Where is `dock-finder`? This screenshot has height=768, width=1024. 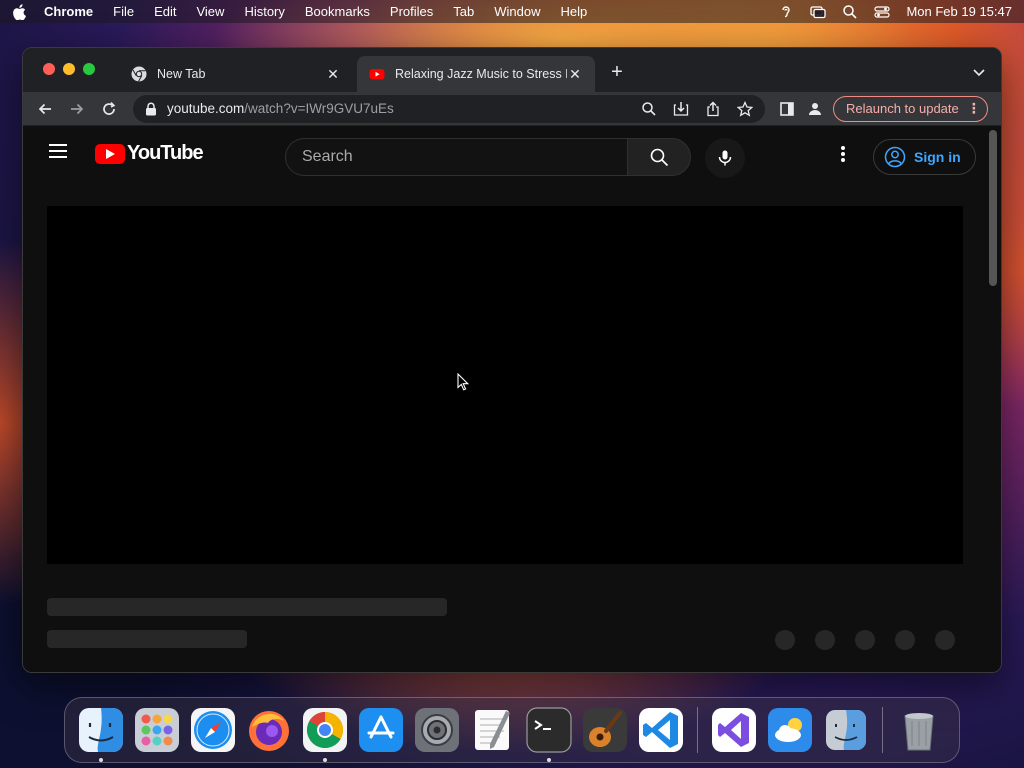
dock-finder is located at coordinates (101, 734).